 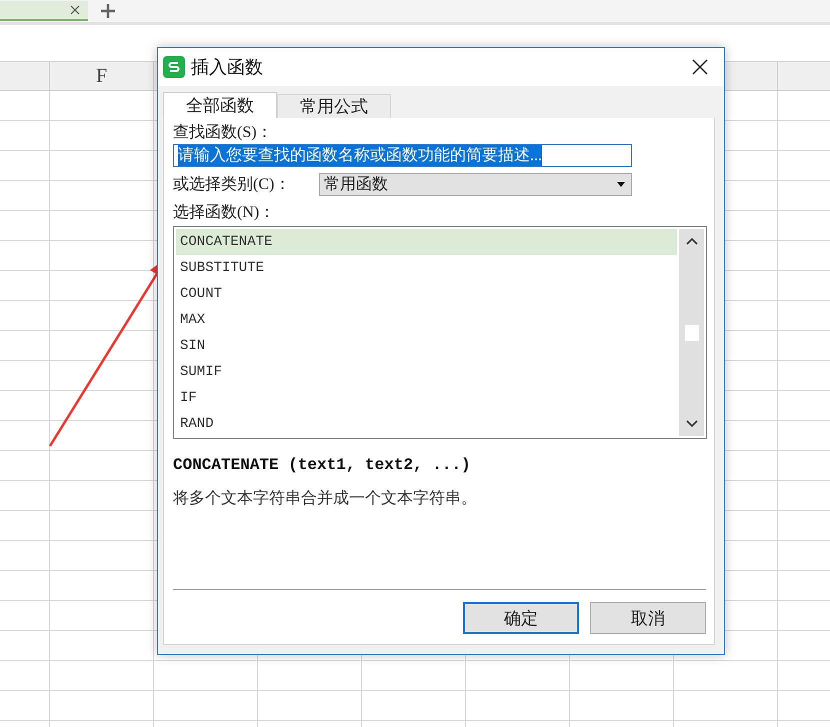 I want to click on dialog-title: 插入函数, so click(x=227, y=67).